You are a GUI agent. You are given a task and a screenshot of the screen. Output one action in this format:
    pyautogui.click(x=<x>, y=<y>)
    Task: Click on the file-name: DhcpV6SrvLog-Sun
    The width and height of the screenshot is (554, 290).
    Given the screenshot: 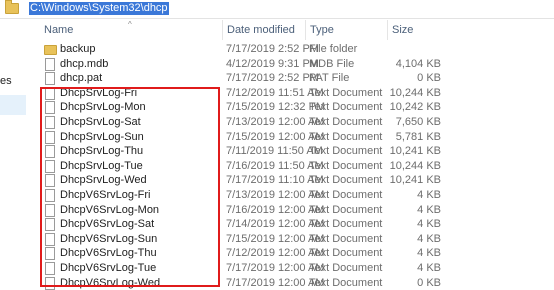 What is the action you would take?
    pyautogui.click(x=109, y=238)
    